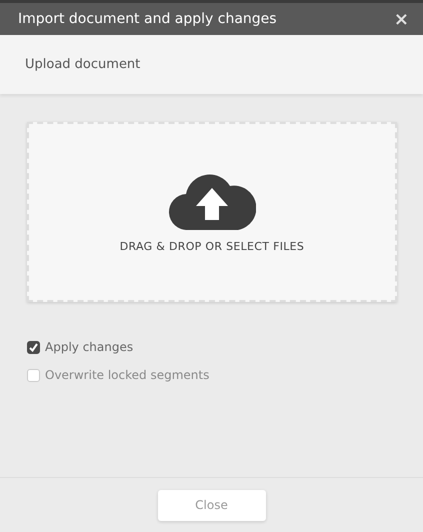 This screenshot has height=532, width=423. What do you see at coordinates (212, 505) in the screenshot?
I see `close-button: Close` at bounding box center [212, 505].